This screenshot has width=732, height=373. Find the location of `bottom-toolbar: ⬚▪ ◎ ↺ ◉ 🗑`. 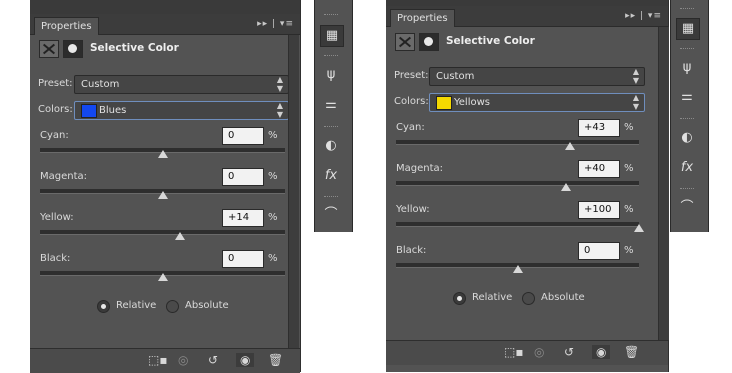

bottom-toolbar: ⬚▪ ◎ ↺ ◉ 🗑 is located at coordinates (527, 352).